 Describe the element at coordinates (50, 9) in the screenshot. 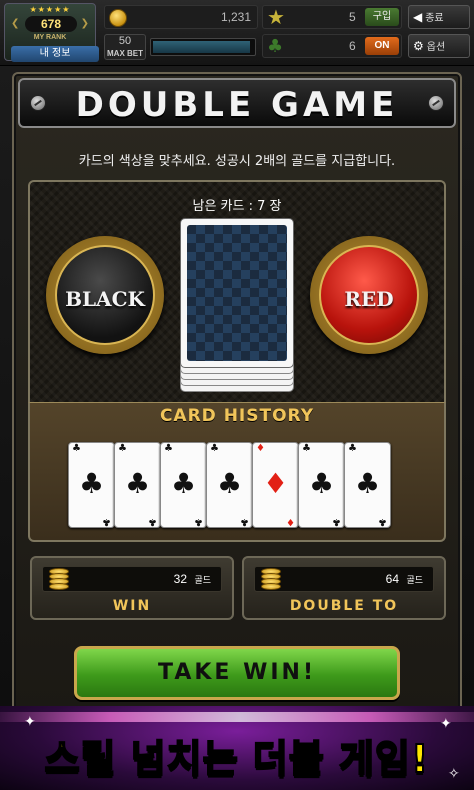

I see `rank-stars: ★★★★★` at that location.